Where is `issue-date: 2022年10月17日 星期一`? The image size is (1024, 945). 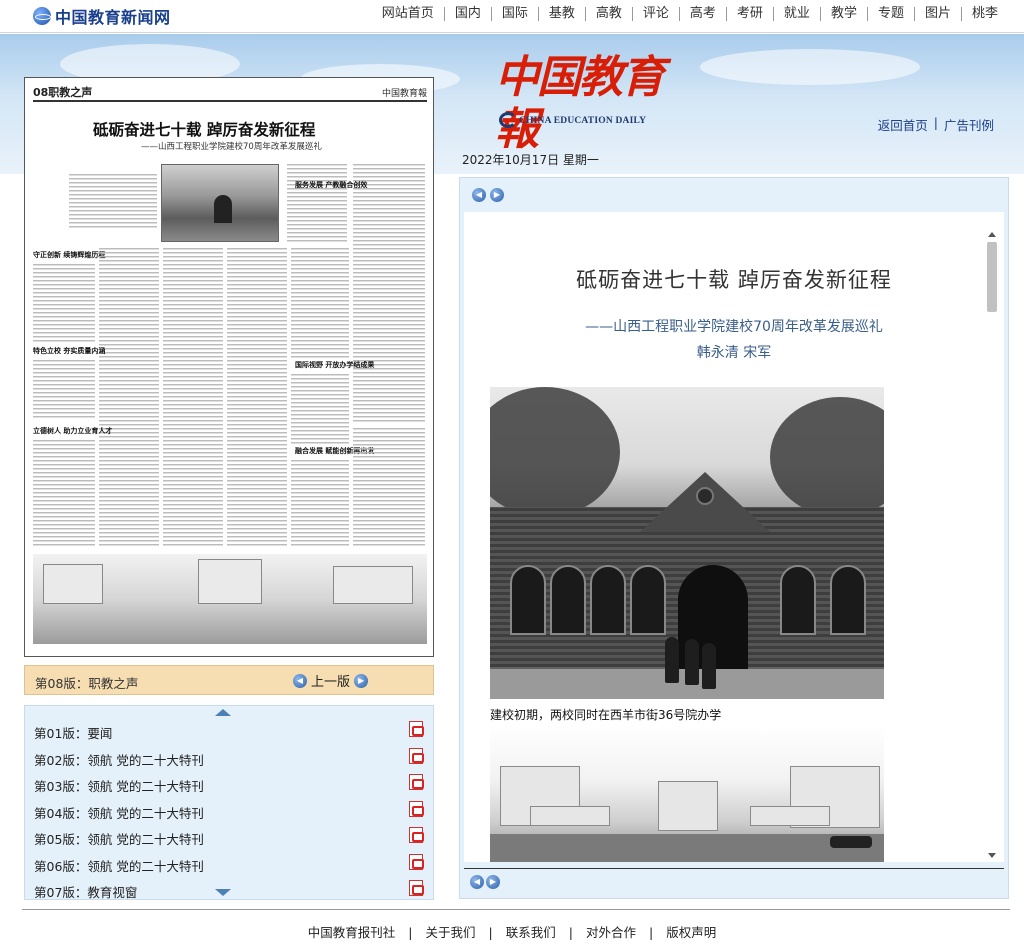
issue-date: 2022年10月17日 星期一 is located at coordinates (530, 160).